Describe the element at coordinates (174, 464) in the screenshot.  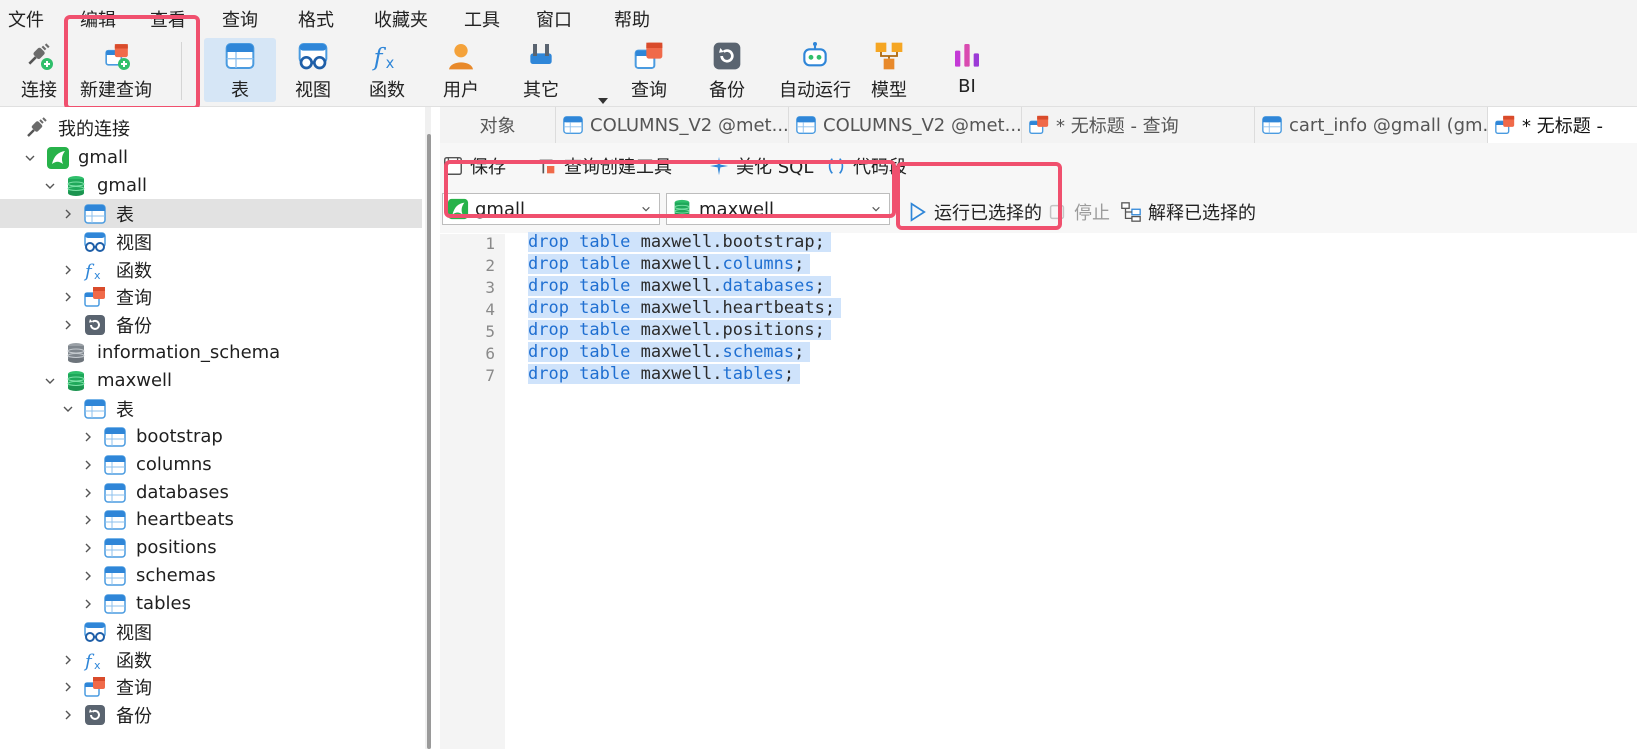
I see `tree-label: columns` at that location.